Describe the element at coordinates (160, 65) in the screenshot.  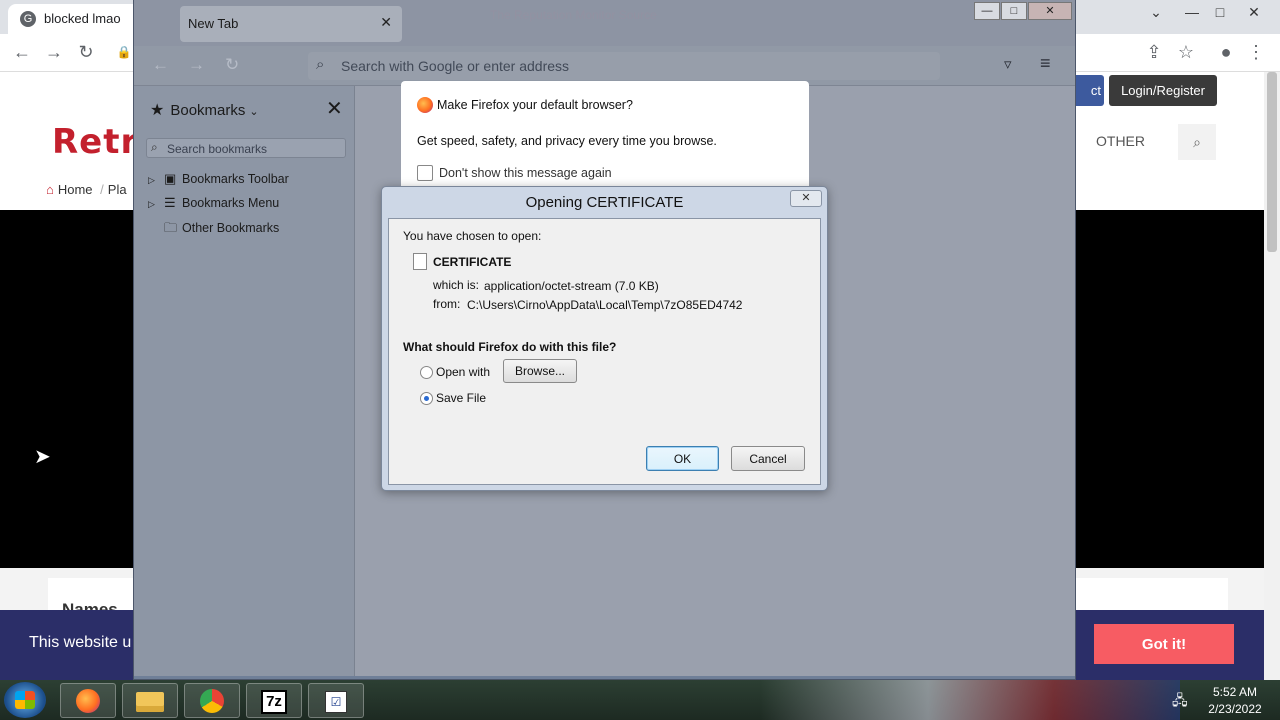
I see `ff-back-arrow-icon: ←` at that location.